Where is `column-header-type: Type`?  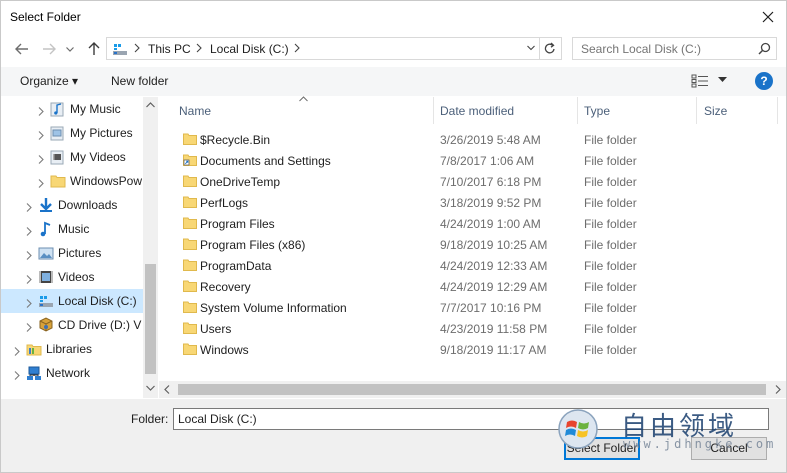
column-header-type: Type is located at coordinates (597, 110).